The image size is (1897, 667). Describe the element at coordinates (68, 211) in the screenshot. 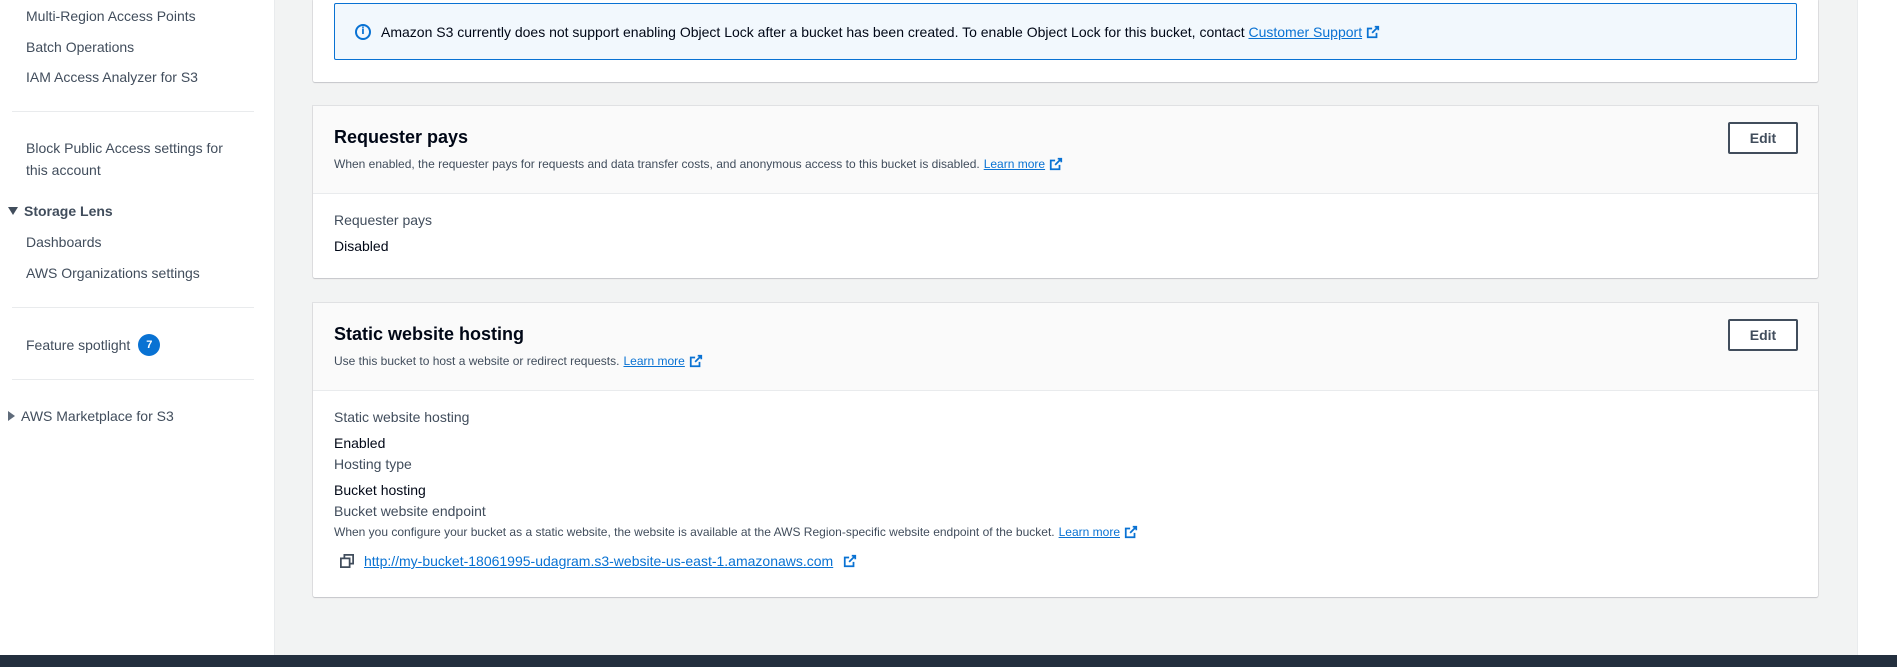

I see `sidebar-section-label: Storage Lens` at that location.